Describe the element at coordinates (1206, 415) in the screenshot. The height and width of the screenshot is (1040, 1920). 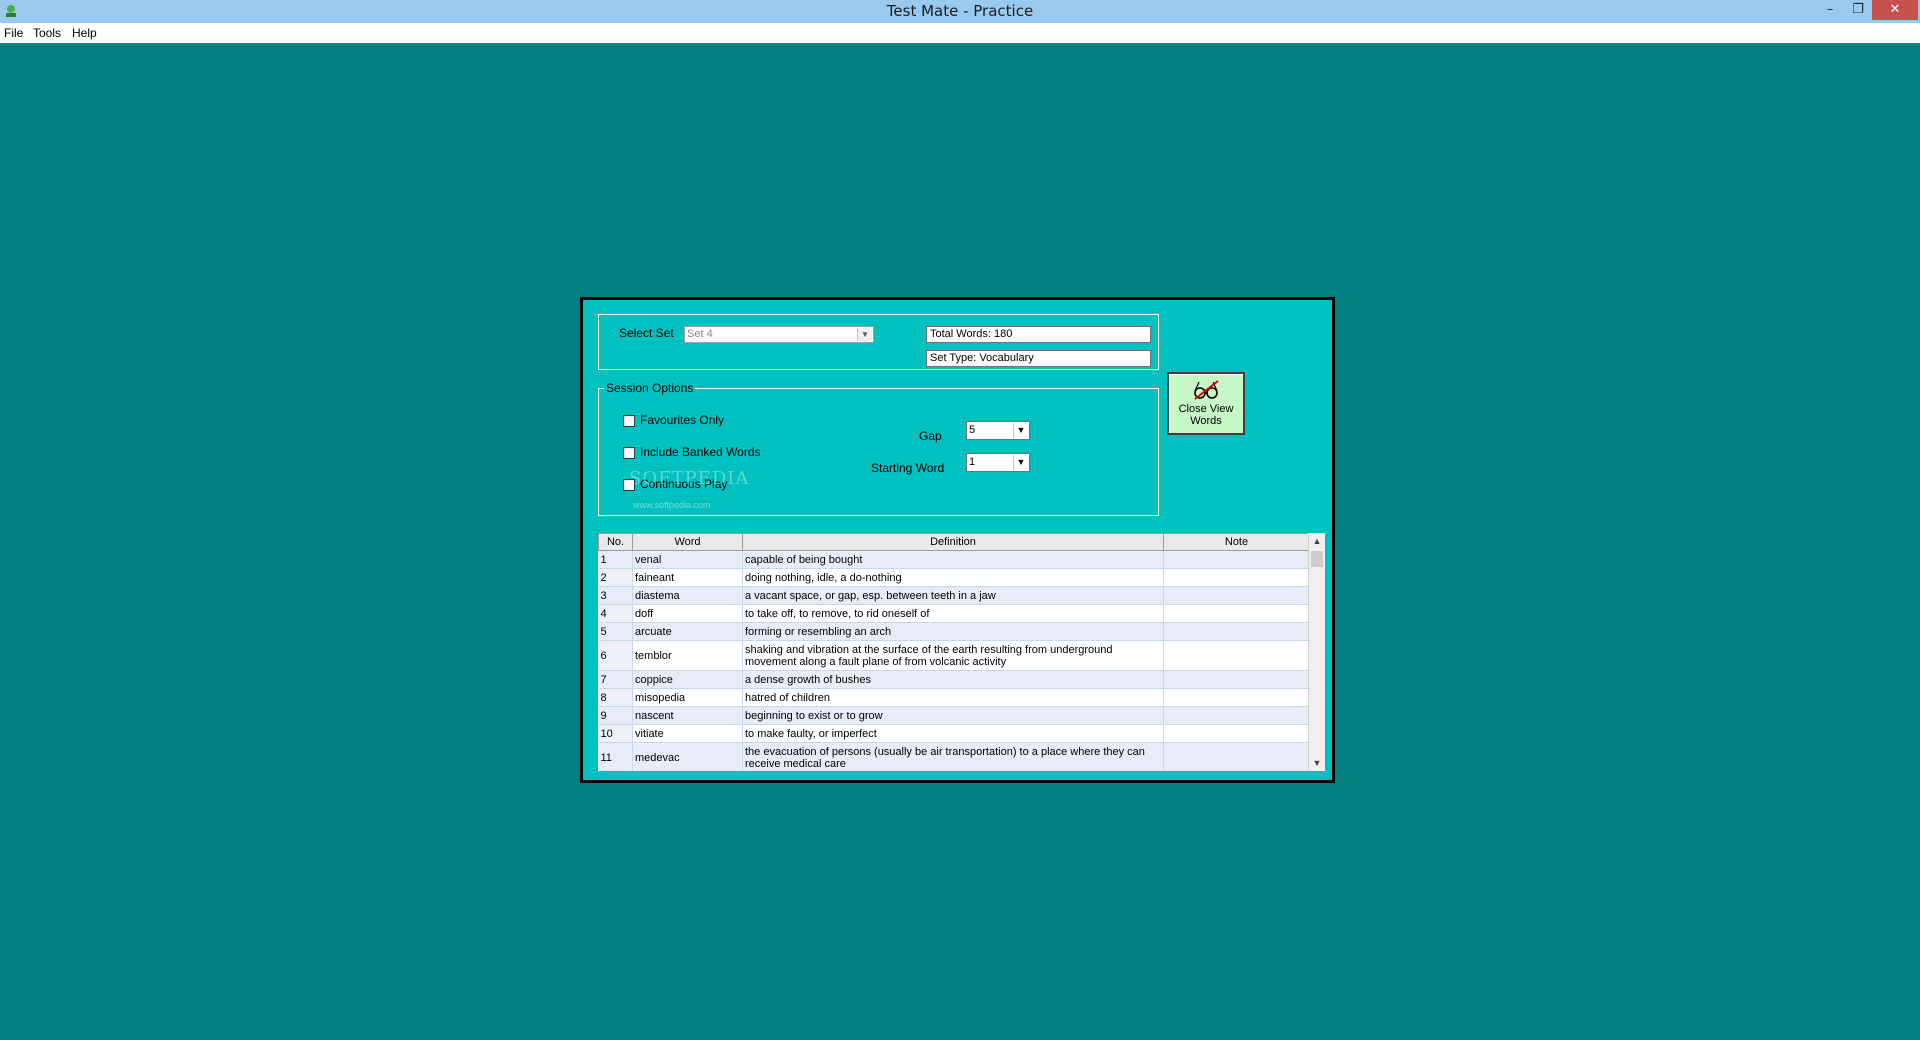
I see `close-view-words-label: Close View Words` at that location.